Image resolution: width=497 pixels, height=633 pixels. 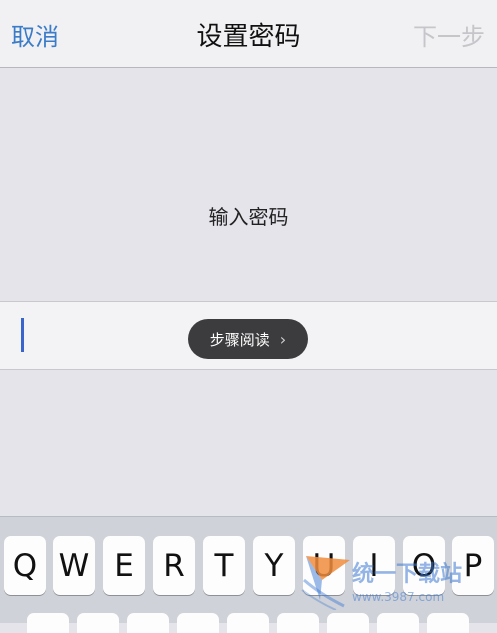 I want to click on navigation-bar: 取消 设置密码 下一步, so click(x=248, y=34).